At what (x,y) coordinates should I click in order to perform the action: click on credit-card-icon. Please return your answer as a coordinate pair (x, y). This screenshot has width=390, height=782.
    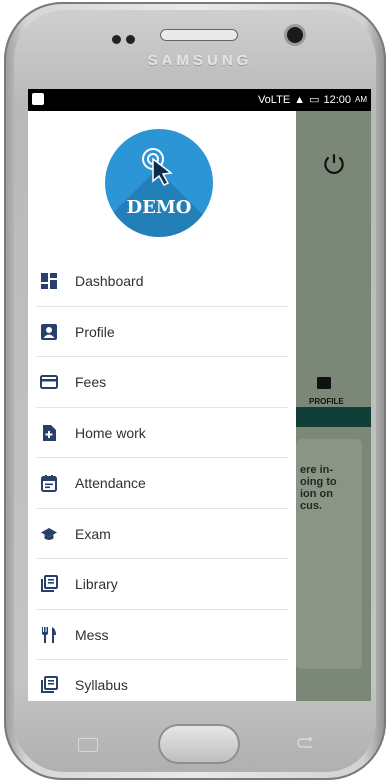
    Looking at the image, I should click on (49, 382).